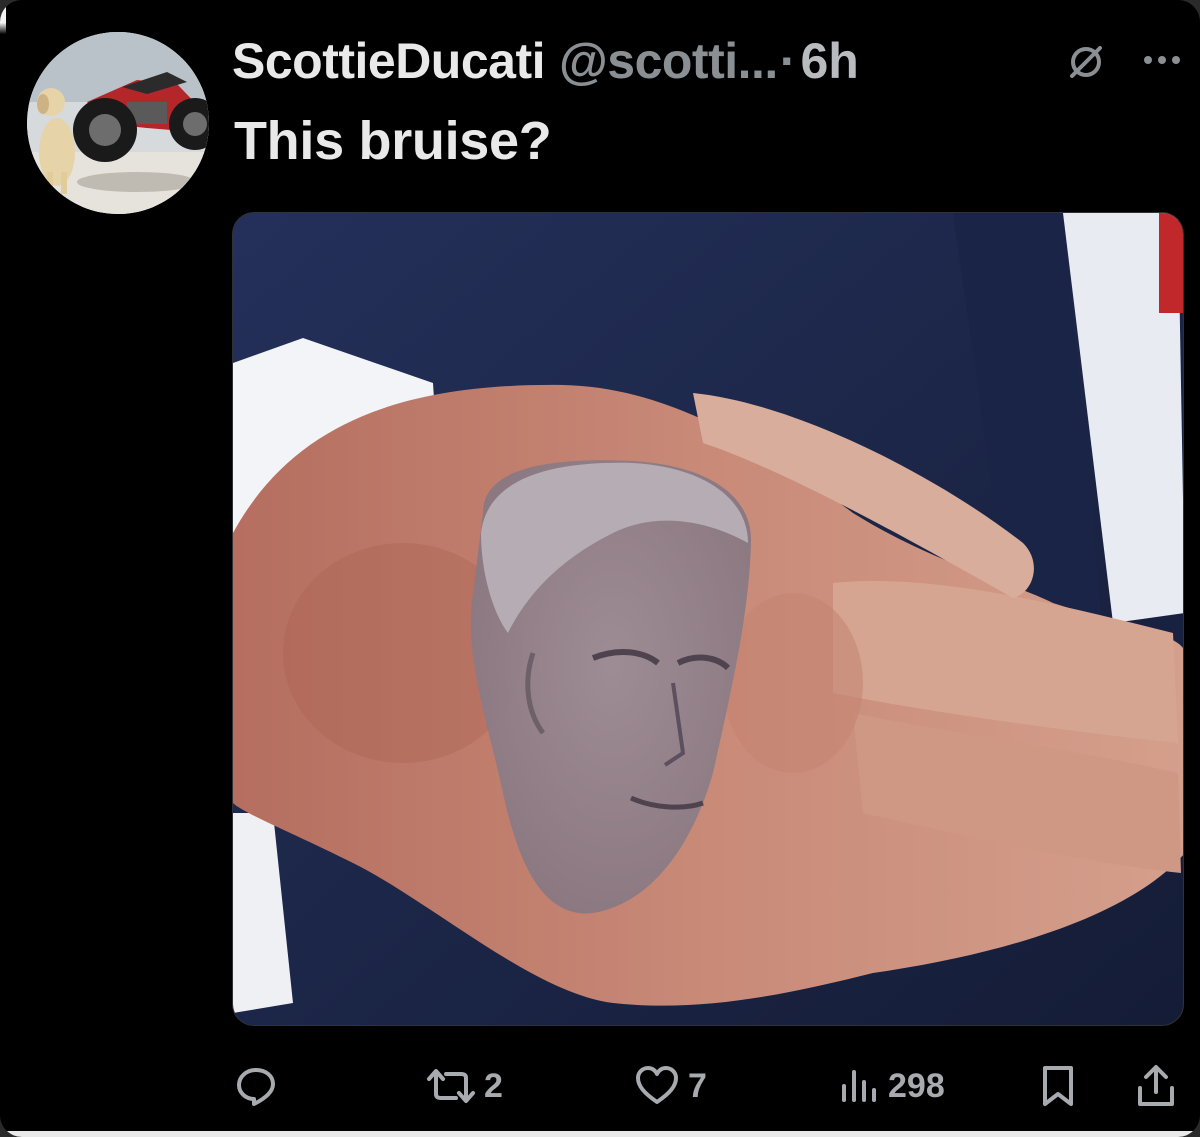 The width and height of the screenshot is (1200, 1137). What do you see at coordinates (600, 1134) in the screenshot?
I see `bottom-edge` at bounding box center [600, 1134].